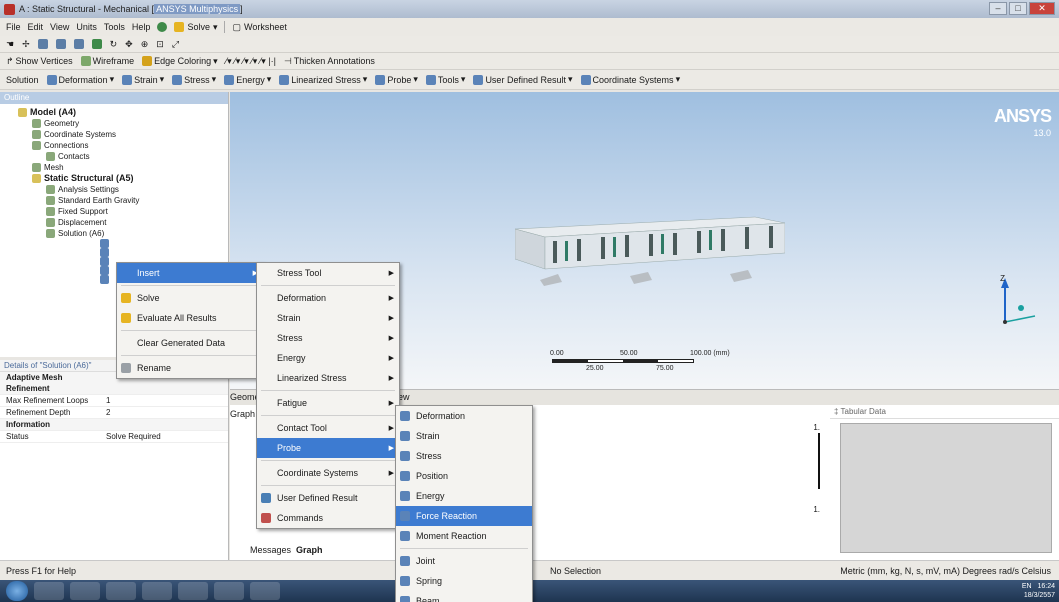 This screenshot has height=602, width=1059. Describe the element at coordinates (464, 581) in the screenshot. I see `menu-item-spring: Spring` at that location.